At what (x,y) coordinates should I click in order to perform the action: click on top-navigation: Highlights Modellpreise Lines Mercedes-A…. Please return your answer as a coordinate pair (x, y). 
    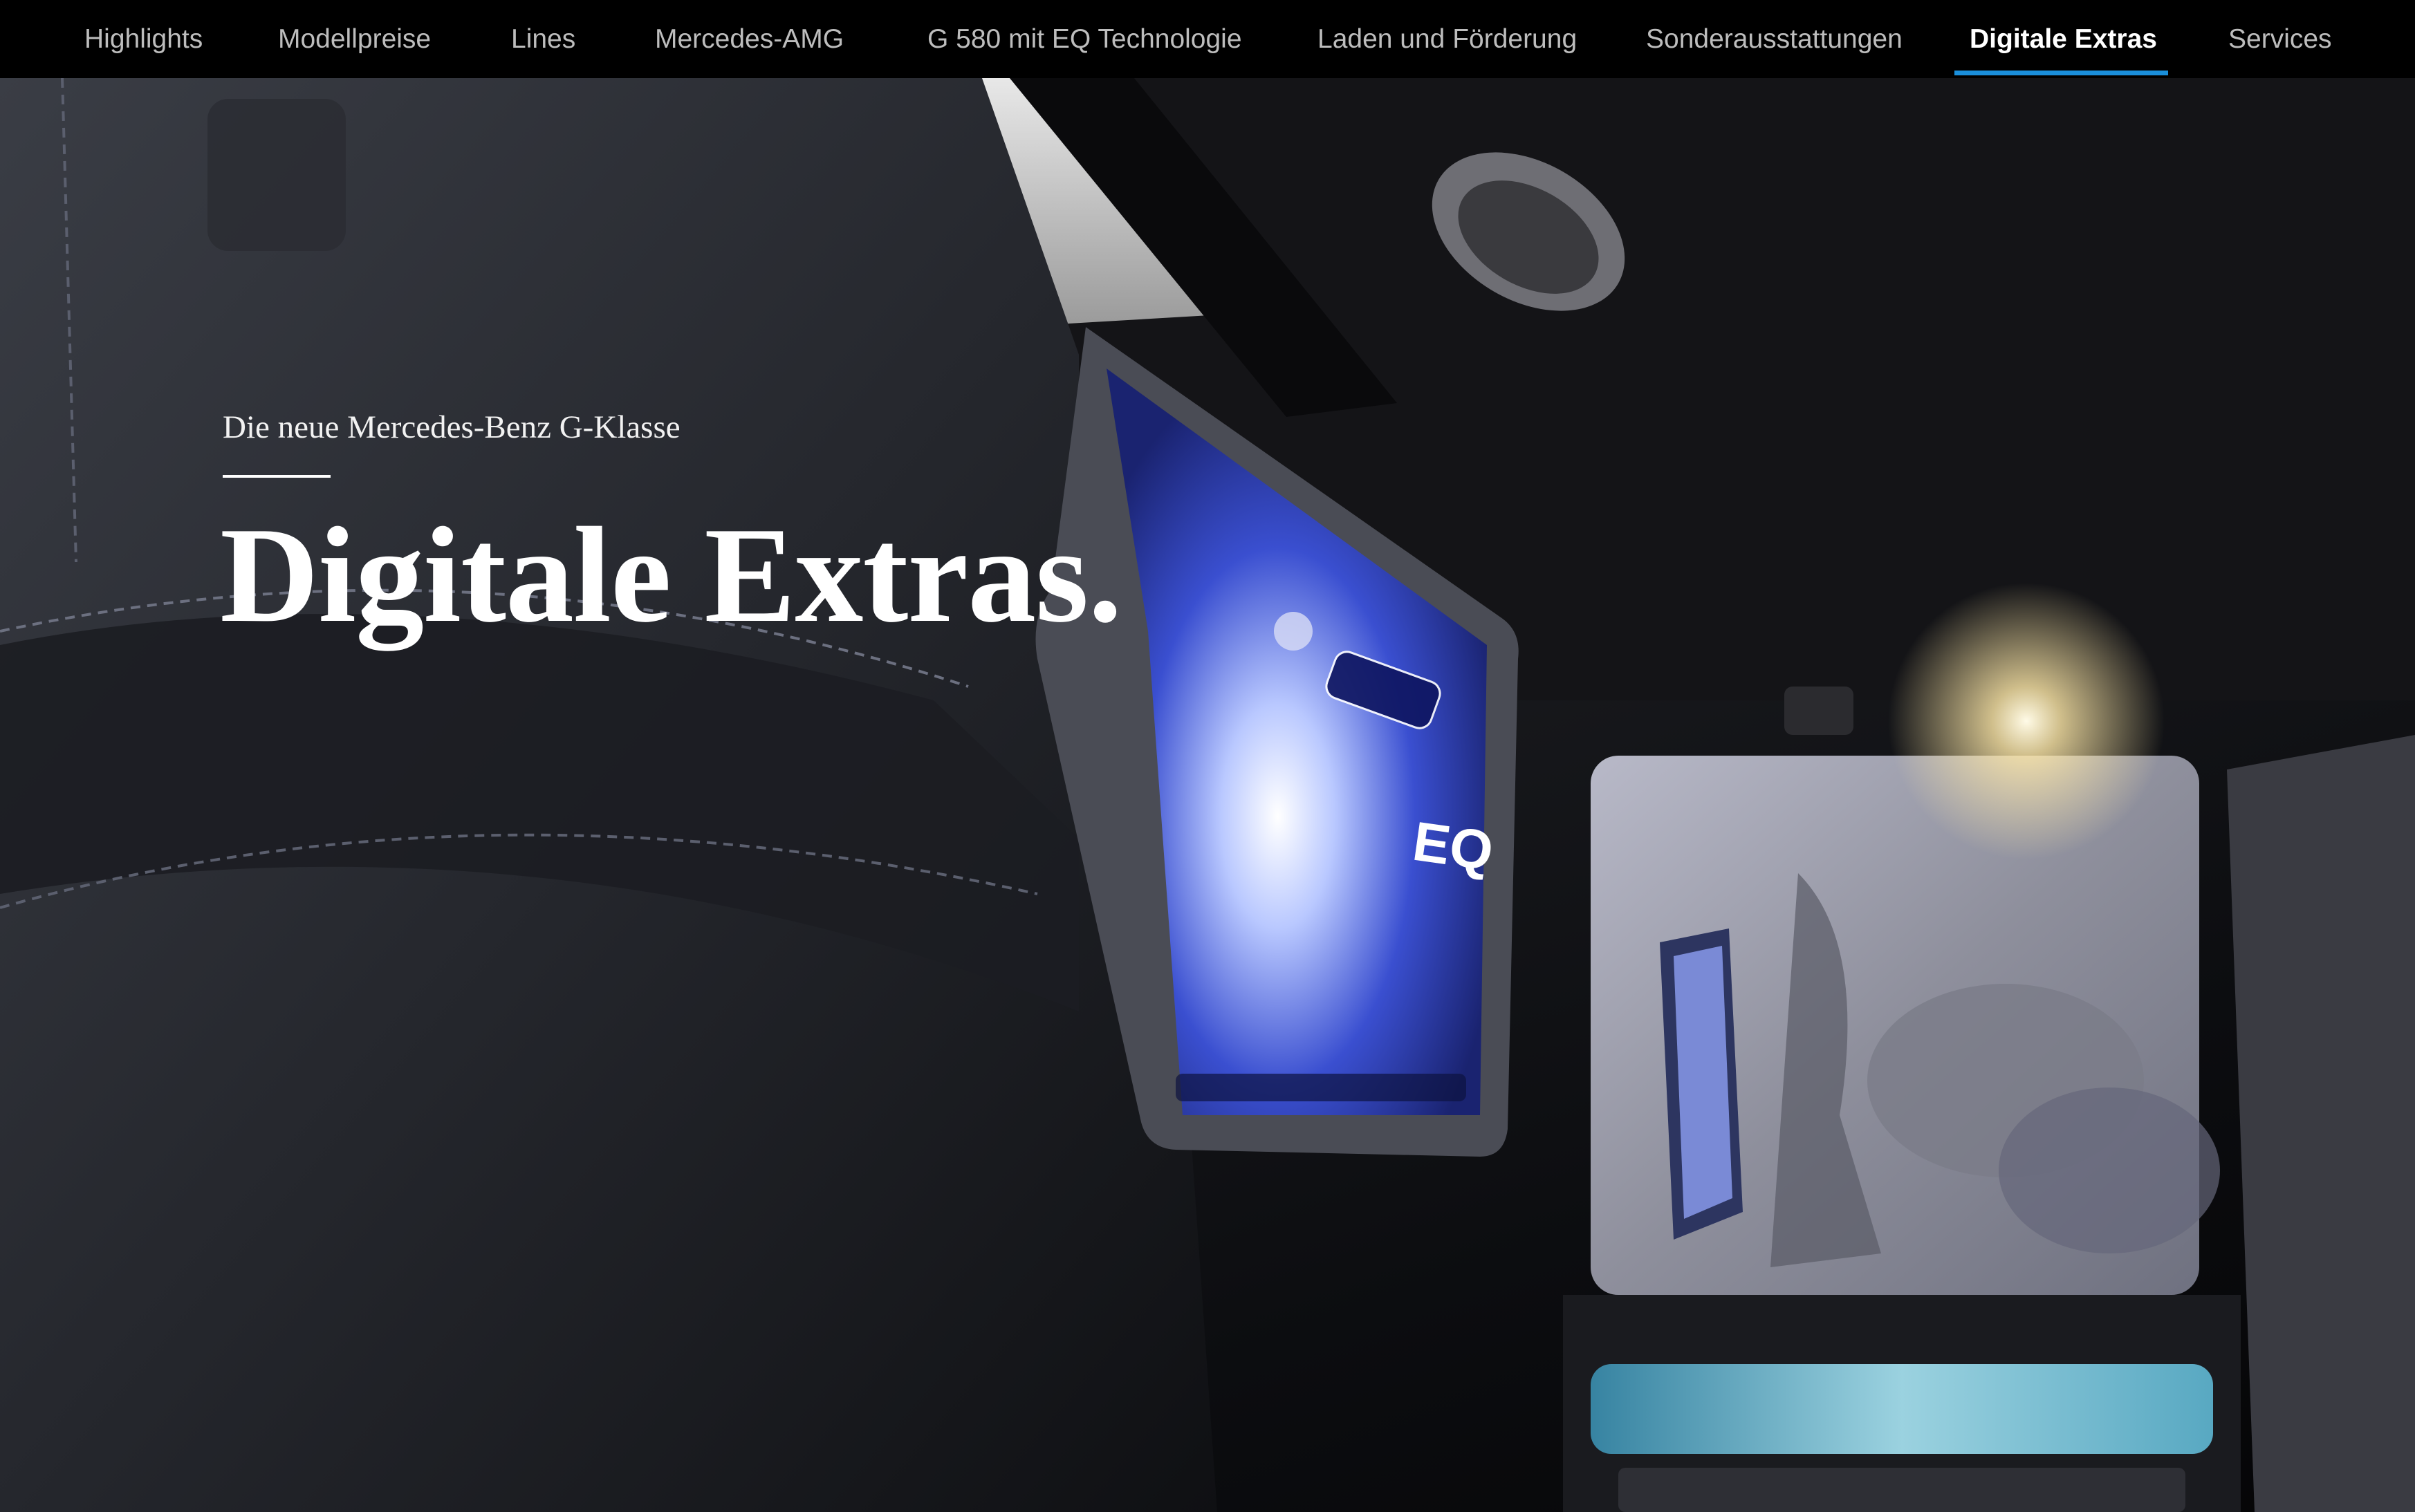
    Looking at the image, I should click on (1207, 39).